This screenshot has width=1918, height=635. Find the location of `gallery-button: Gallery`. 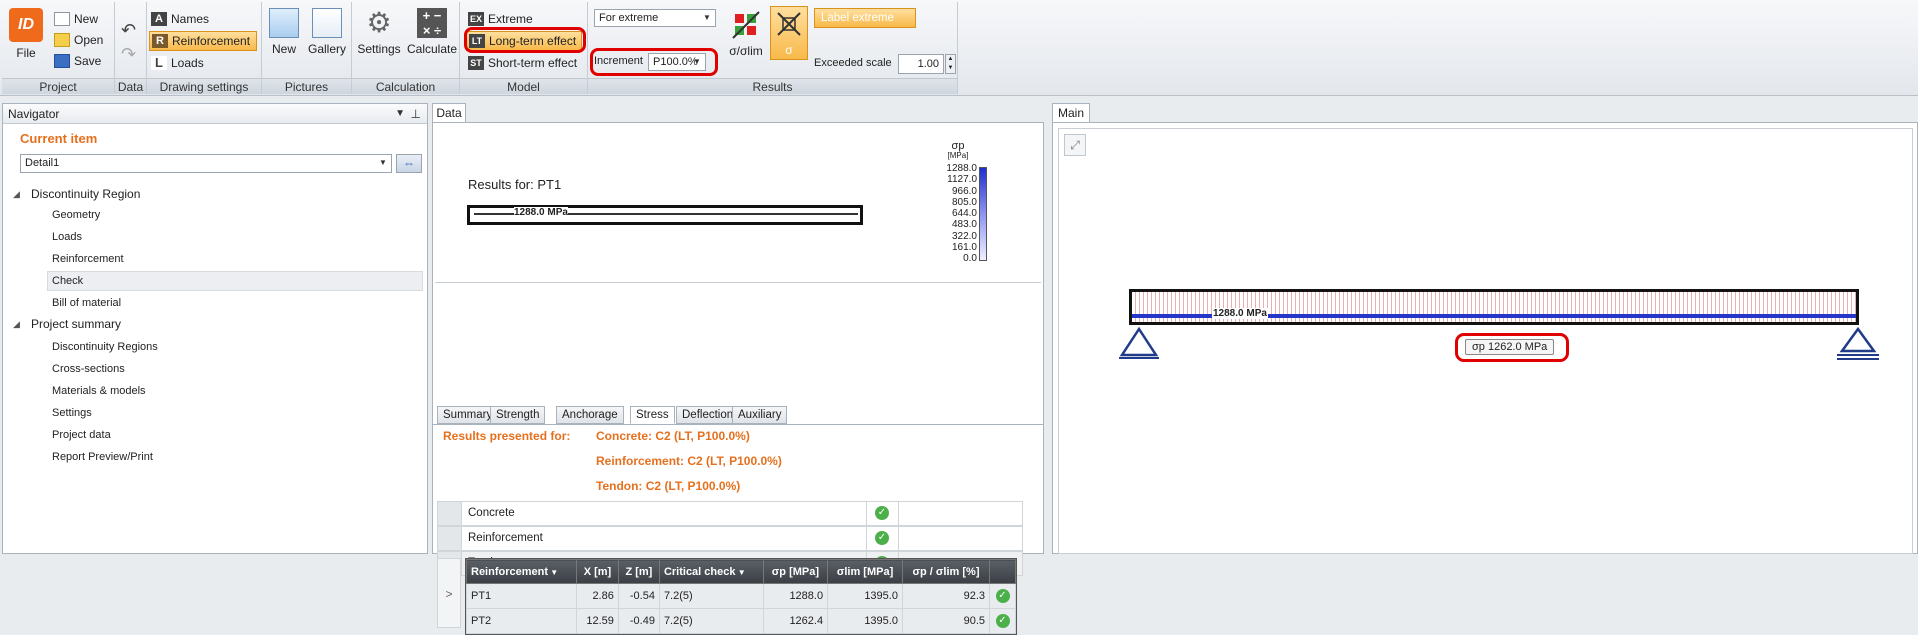

gallery-button: Gallery is located at coordinates (327, 32).